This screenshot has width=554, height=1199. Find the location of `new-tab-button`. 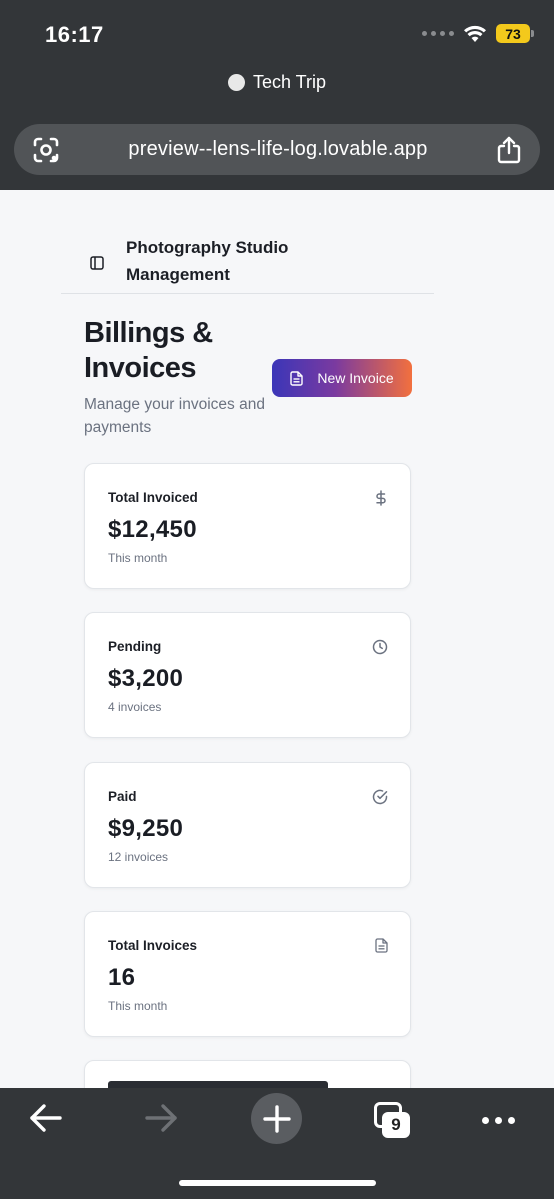

new-tab-button is located at coordinates (276, 1118).